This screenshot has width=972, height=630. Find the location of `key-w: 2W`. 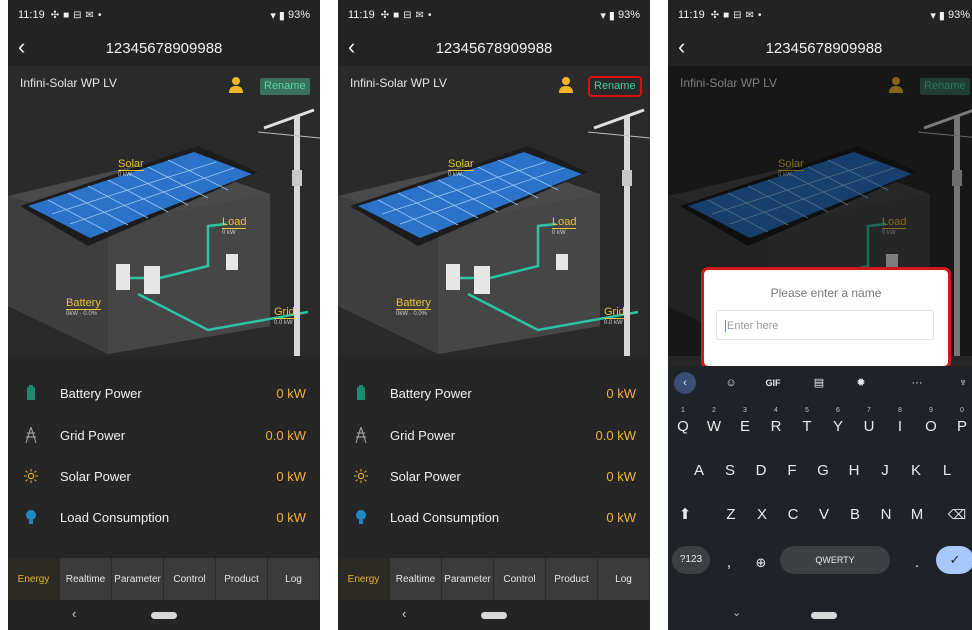

key-w: 2W is located at coordinates (714, 424).